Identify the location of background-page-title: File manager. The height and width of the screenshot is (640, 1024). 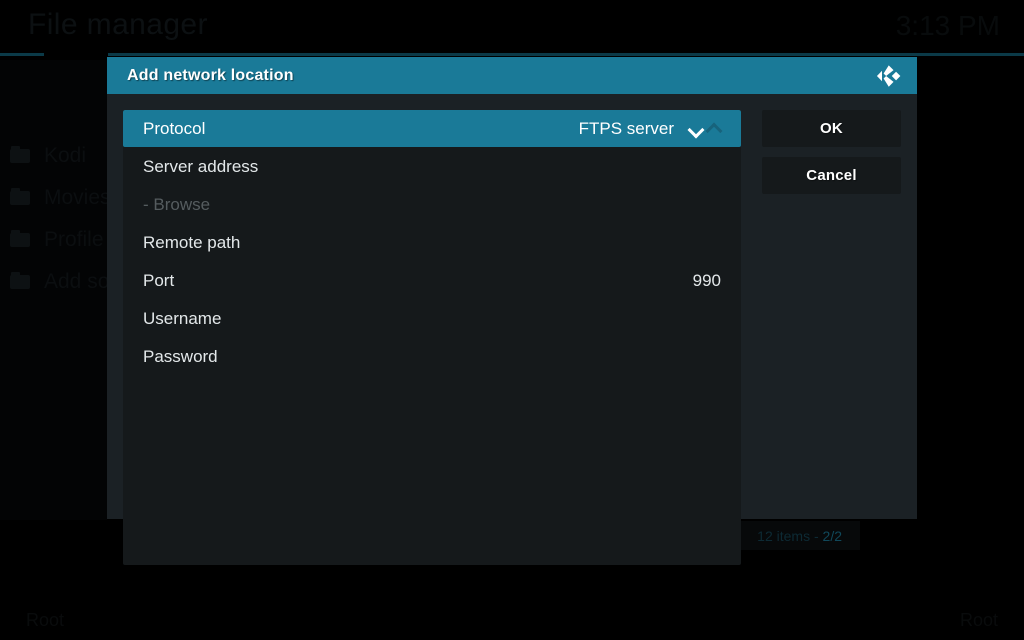
(118, 24).